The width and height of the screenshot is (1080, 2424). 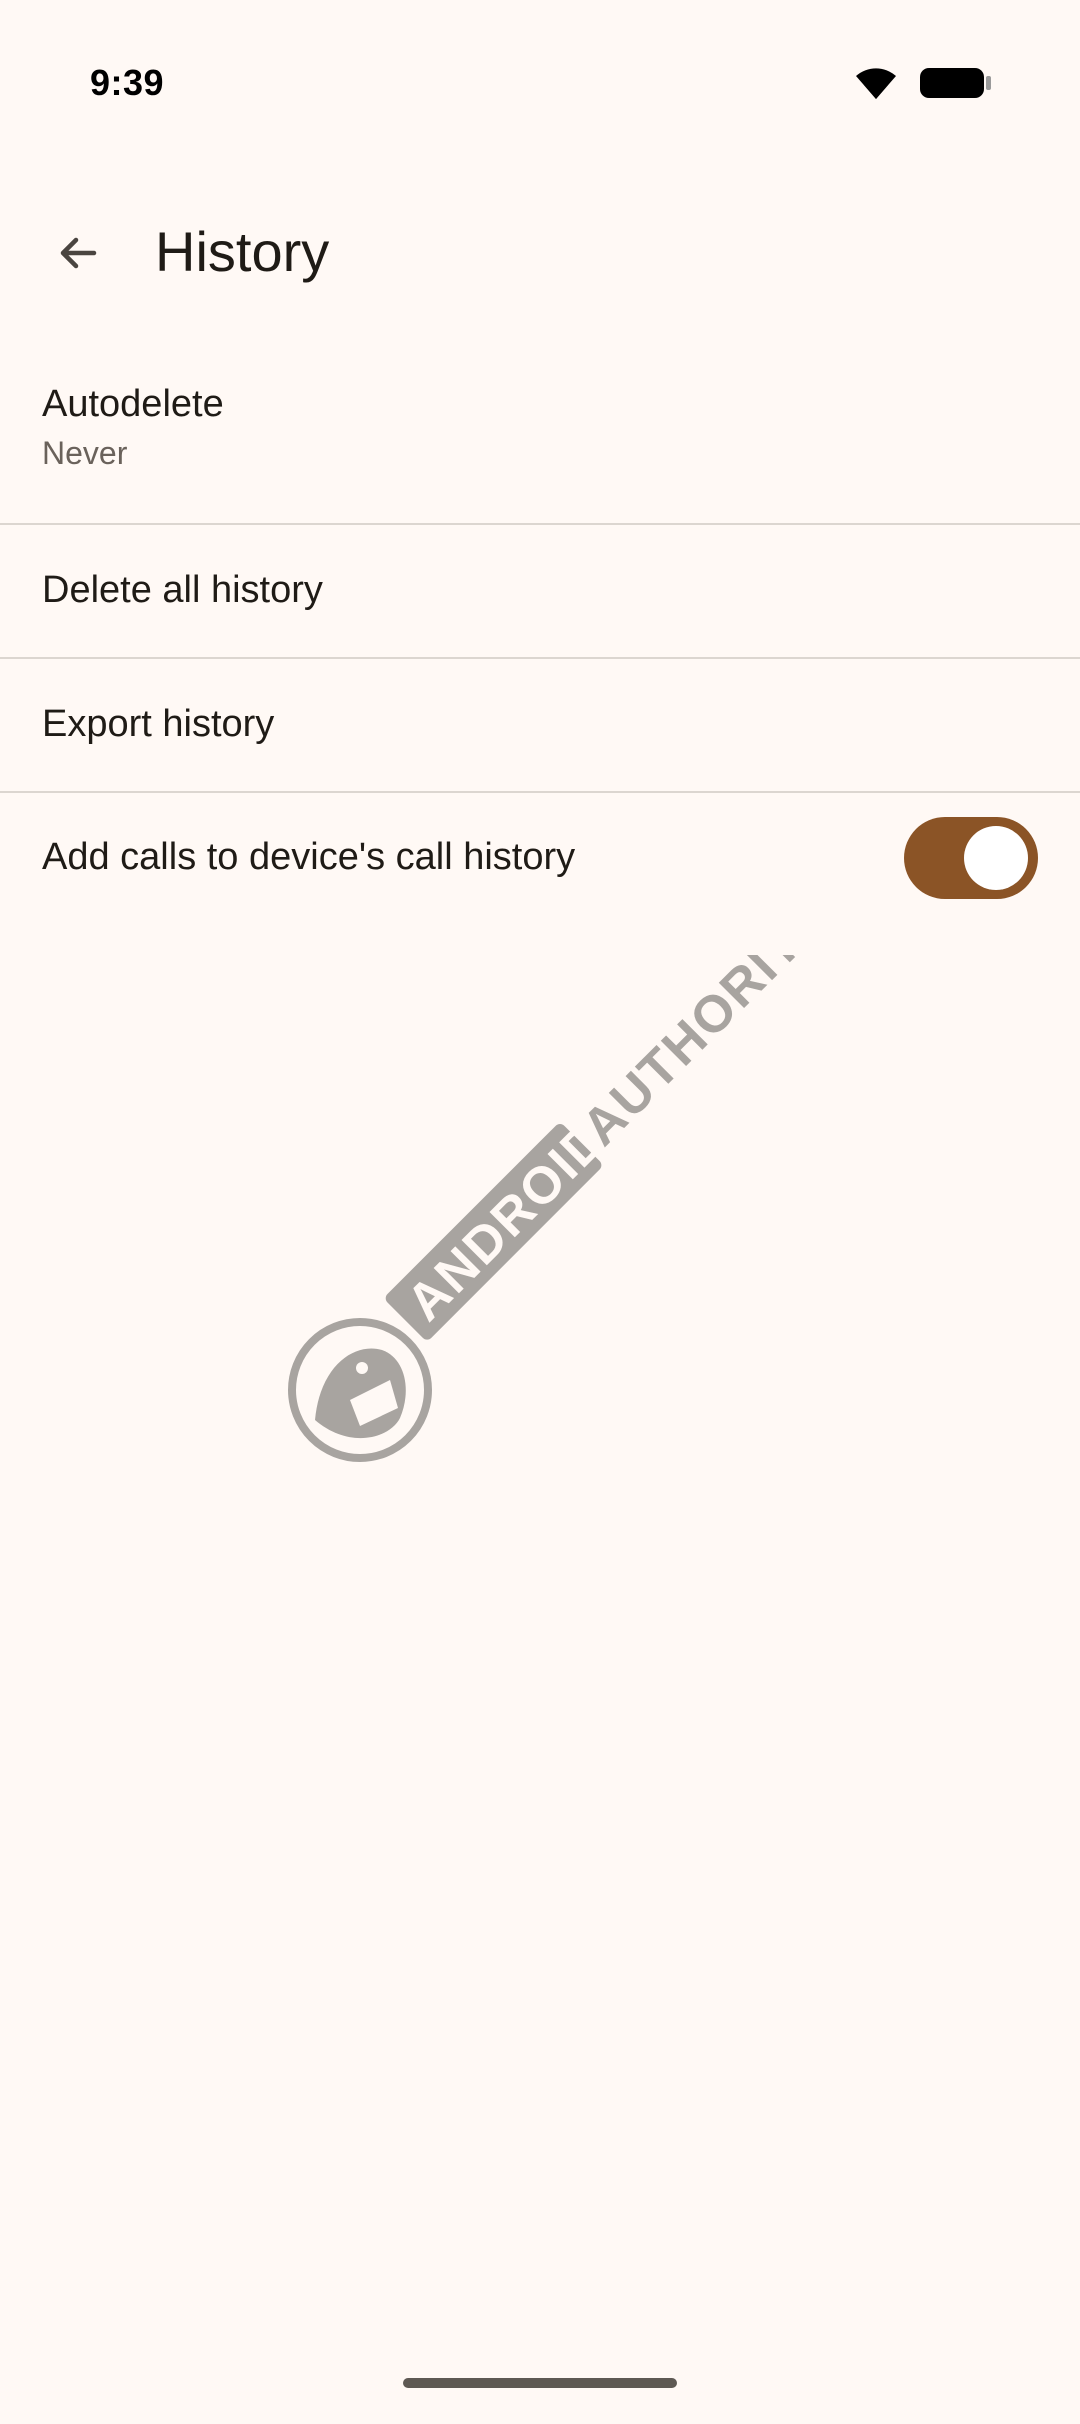 What do you see at coordinates (540, 255) in the screenshot?
I see `top-app-bar: History` at bounding box center [540, 255].